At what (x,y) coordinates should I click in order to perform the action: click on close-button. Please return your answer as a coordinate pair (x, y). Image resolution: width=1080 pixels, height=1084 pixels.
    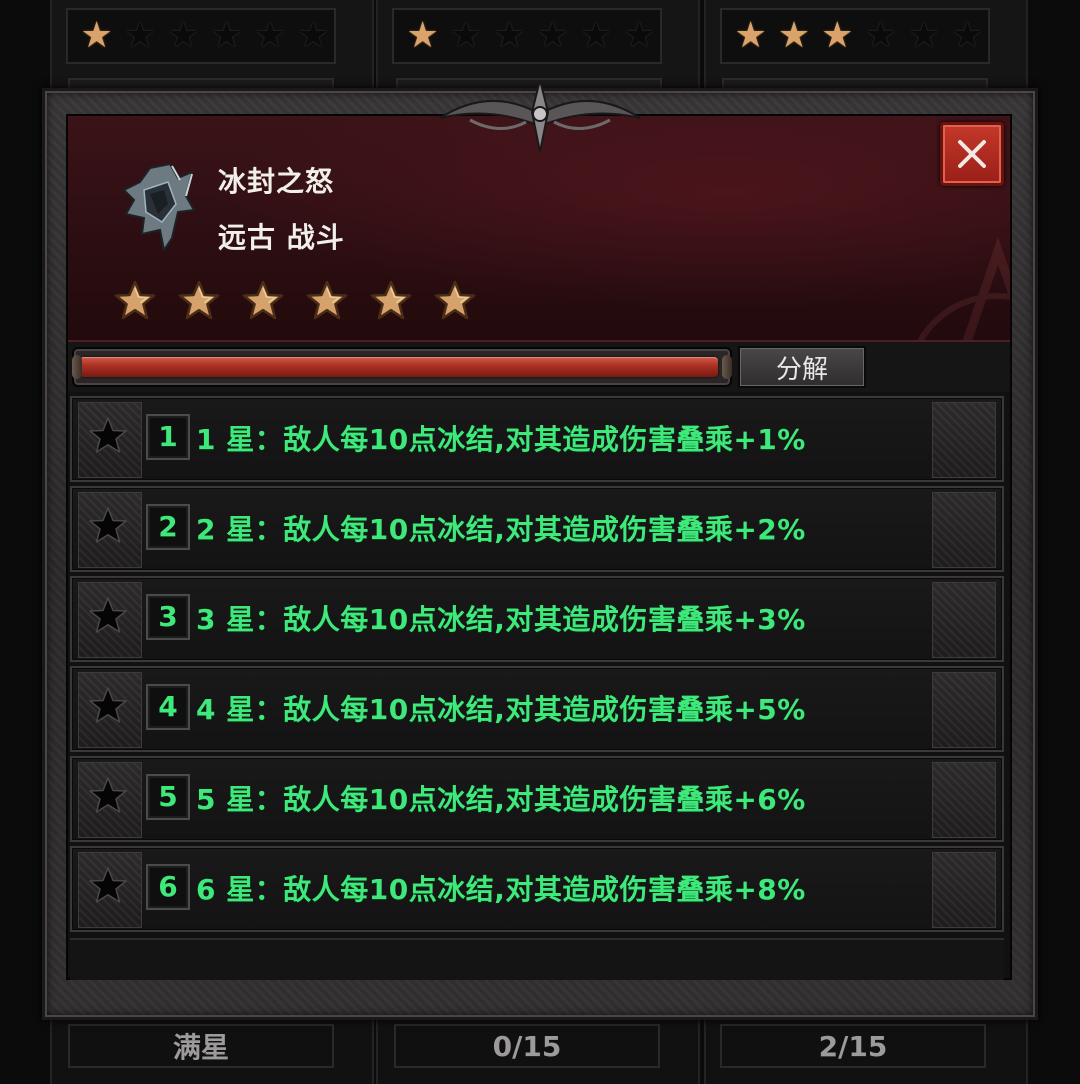
    Looking at the image, I should click on (972, 154).